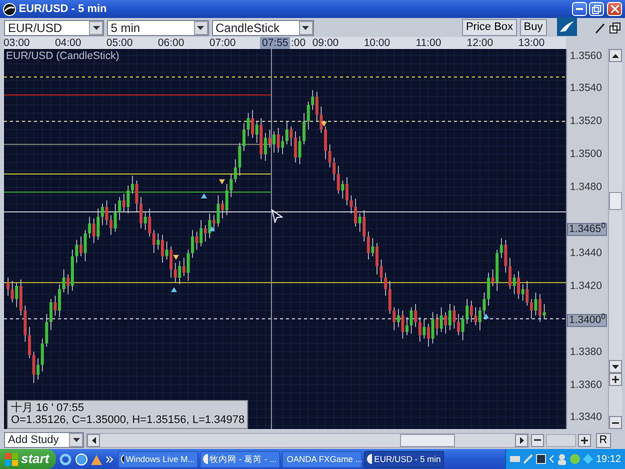 Image resolution: width=625 pixels, height=469 pixels. I want to click on time-label: 10:00, so click(377, 43).